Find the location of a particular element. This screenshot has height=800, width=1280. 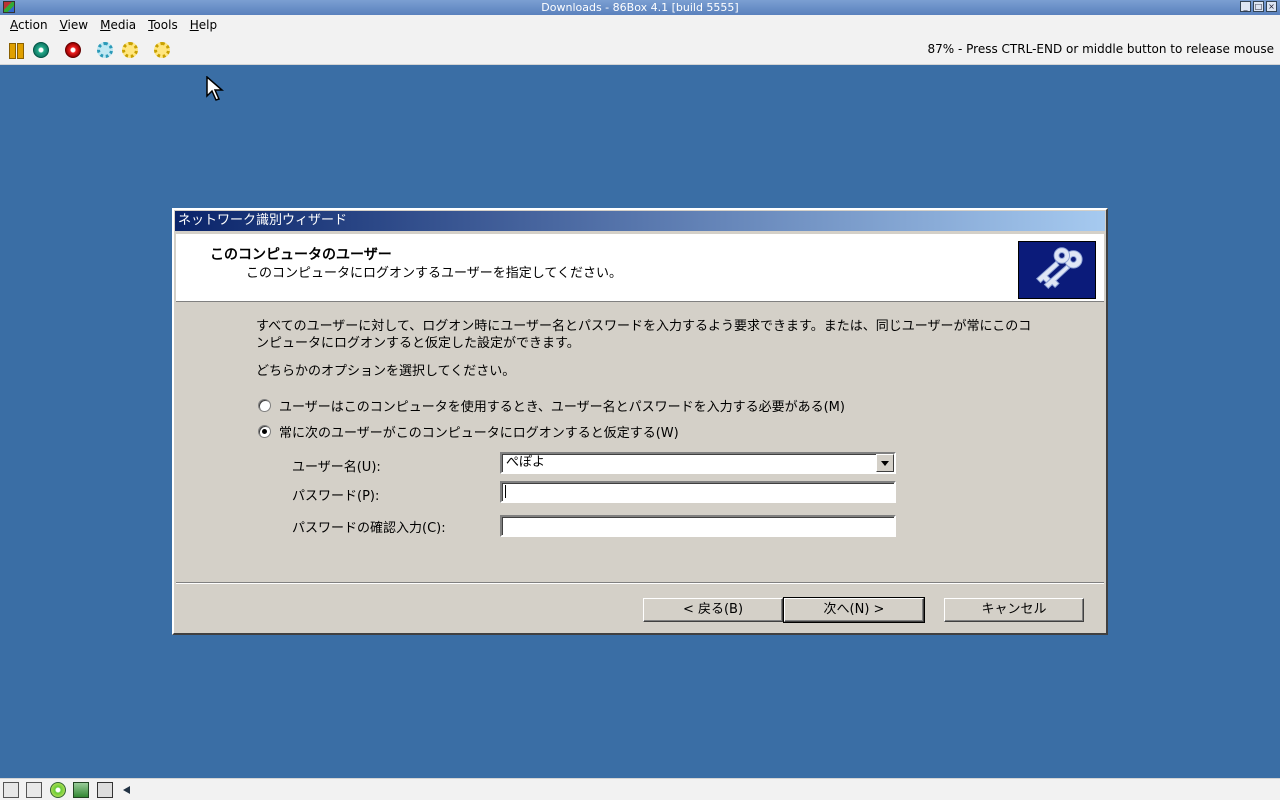

instruction-text: どちらかのオプションを選択してください。 is located at coordinates (386, 371).